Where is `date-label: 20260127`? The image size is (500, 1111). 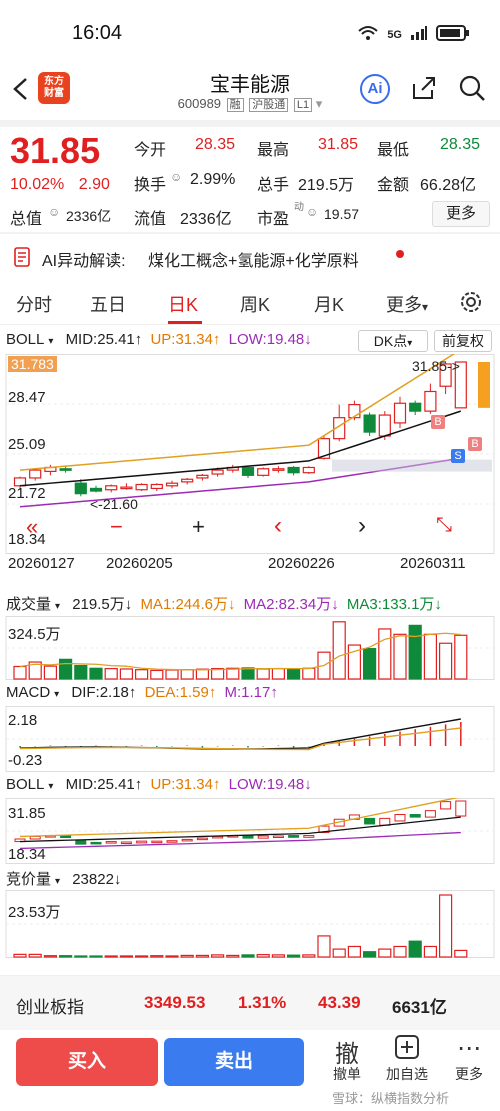 date-label: 20260127 is located at coordinates (41, 563).